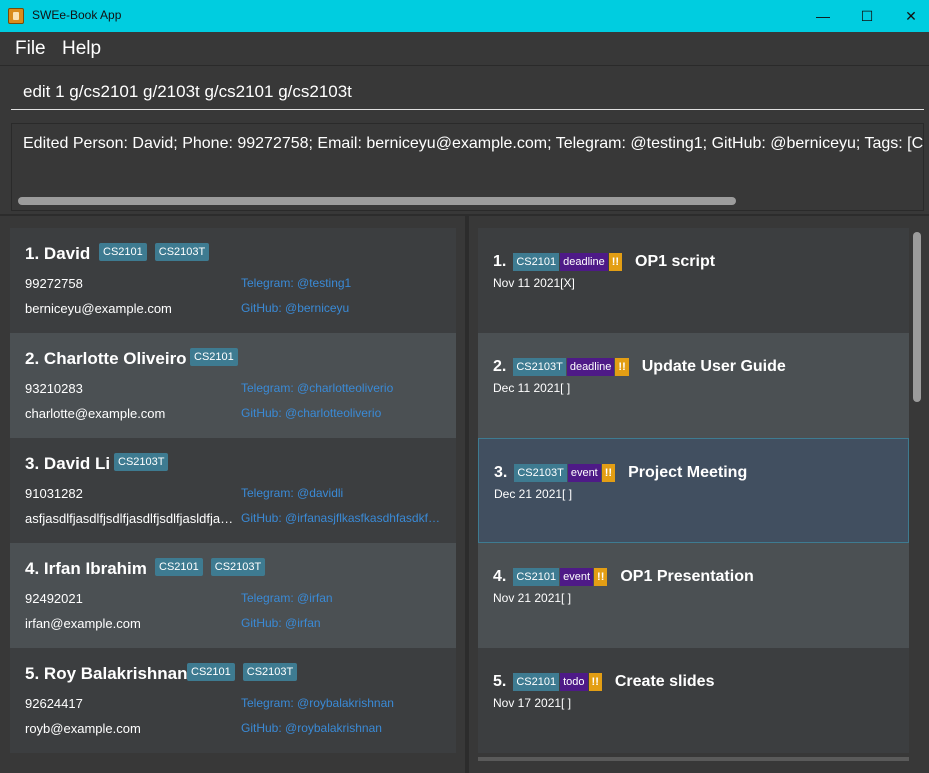 The height and width of the screenshot is (773, 929). What do you see at coordinates (58, 253) in the screenshot?
I see `person-name: 1. David` at bounding box center [58, 253].